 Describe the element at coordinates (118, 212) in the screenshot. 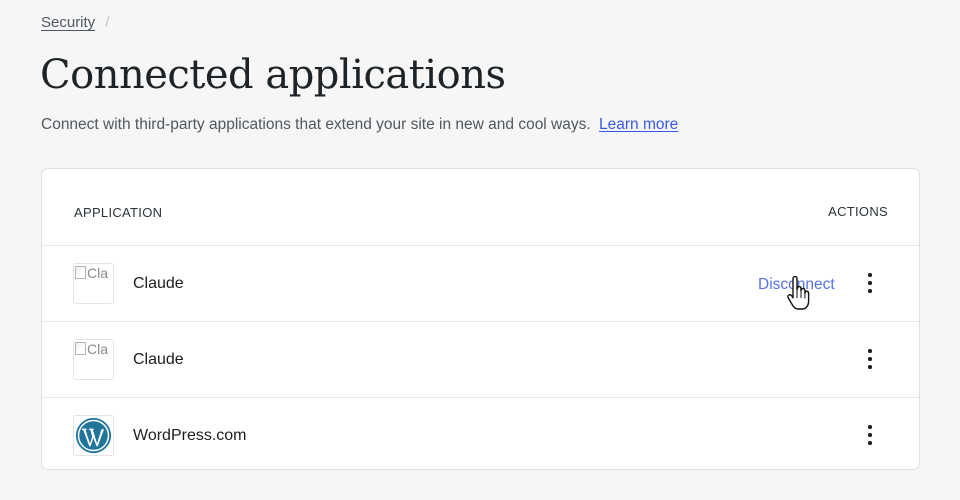

I see `column-header-application: APPLICATION` at that location.